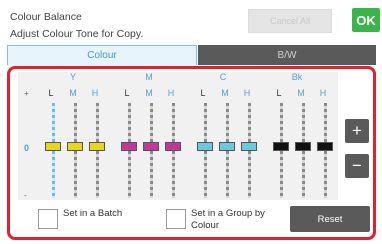 Image resolution: width=382 pixels, height=244 pixels. Describe the element at coordinates (27, 148) in the screenshot. I see `scale-zero-label: 0` at that location.